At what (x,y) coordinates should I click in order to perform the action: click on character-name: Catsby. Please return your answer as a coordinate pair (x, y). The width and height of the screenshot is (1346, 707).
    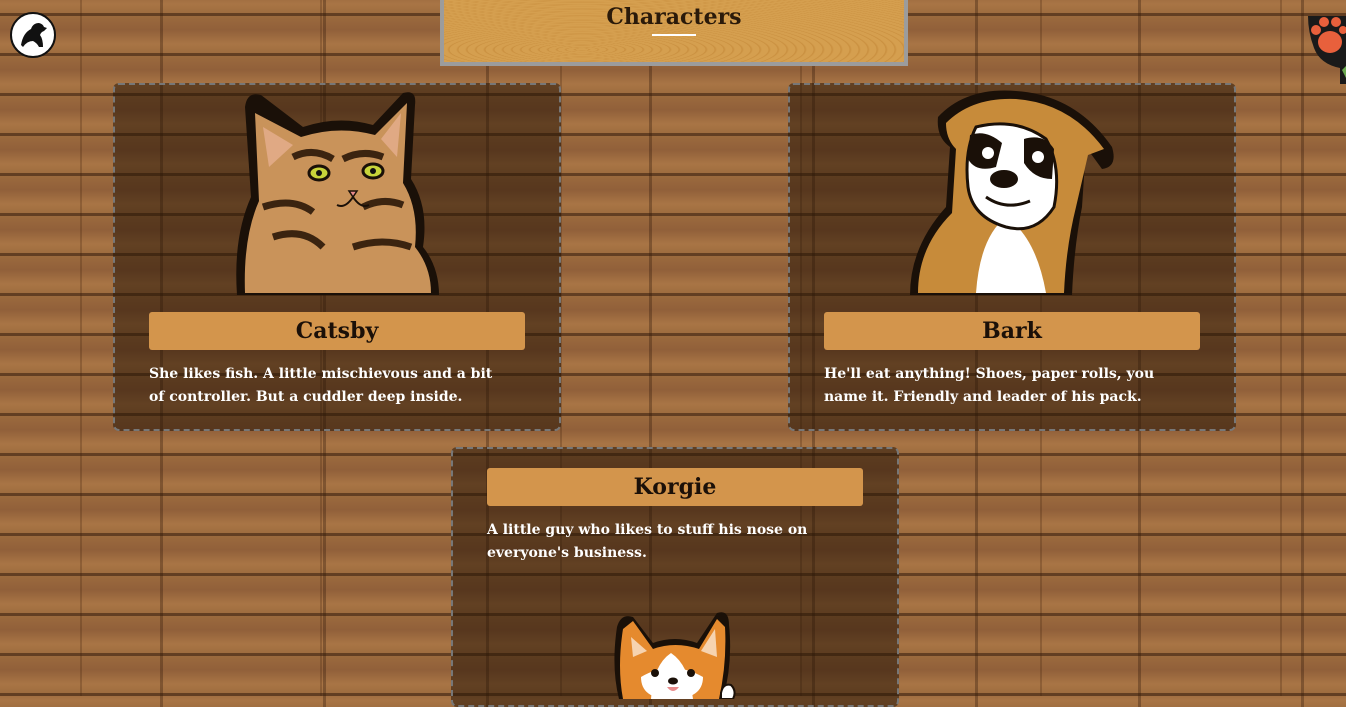
    Looking at the image, I should click on (337, 331).